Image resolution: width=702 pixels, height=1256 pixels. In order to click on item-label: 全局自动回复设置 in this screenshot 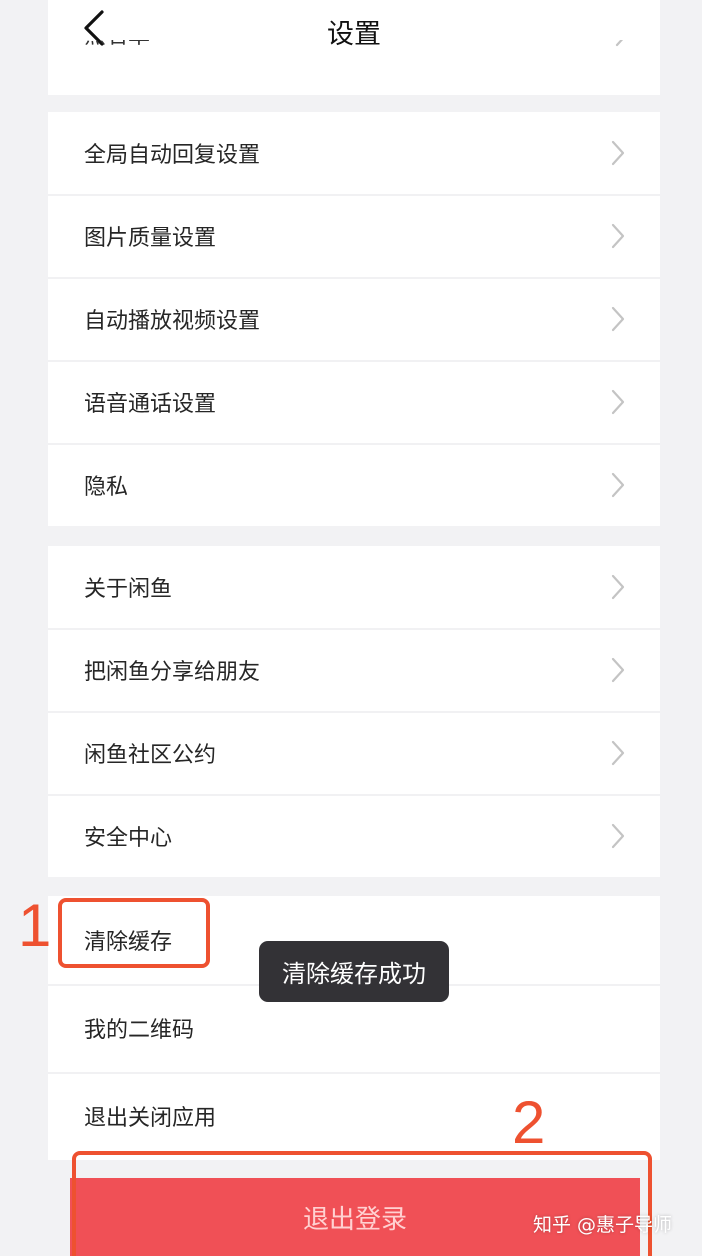, I will do `click(172, 155)`.